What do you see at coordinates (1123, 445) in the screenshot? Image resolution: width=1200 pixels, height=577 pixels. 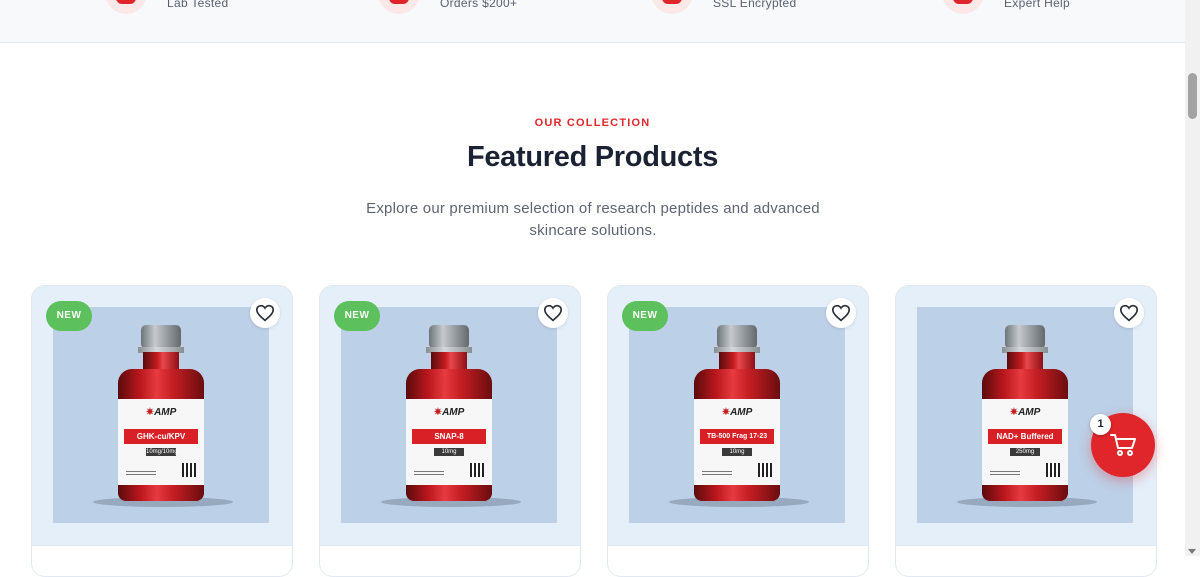 I see `cart-icon` at bounding box center [1123, 445].